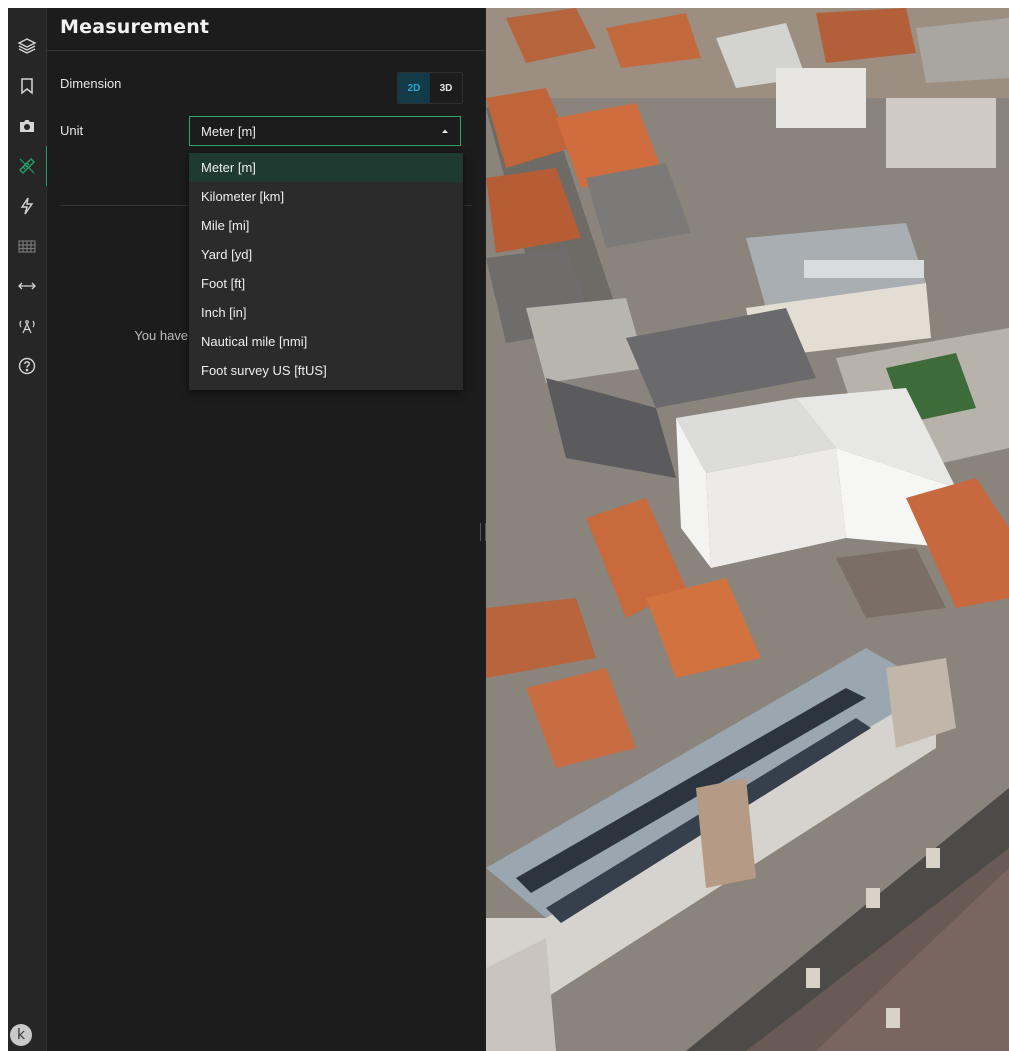 This screenshot has width=1009, height=1051. I want to click on layers-icon, so click(27, 46).